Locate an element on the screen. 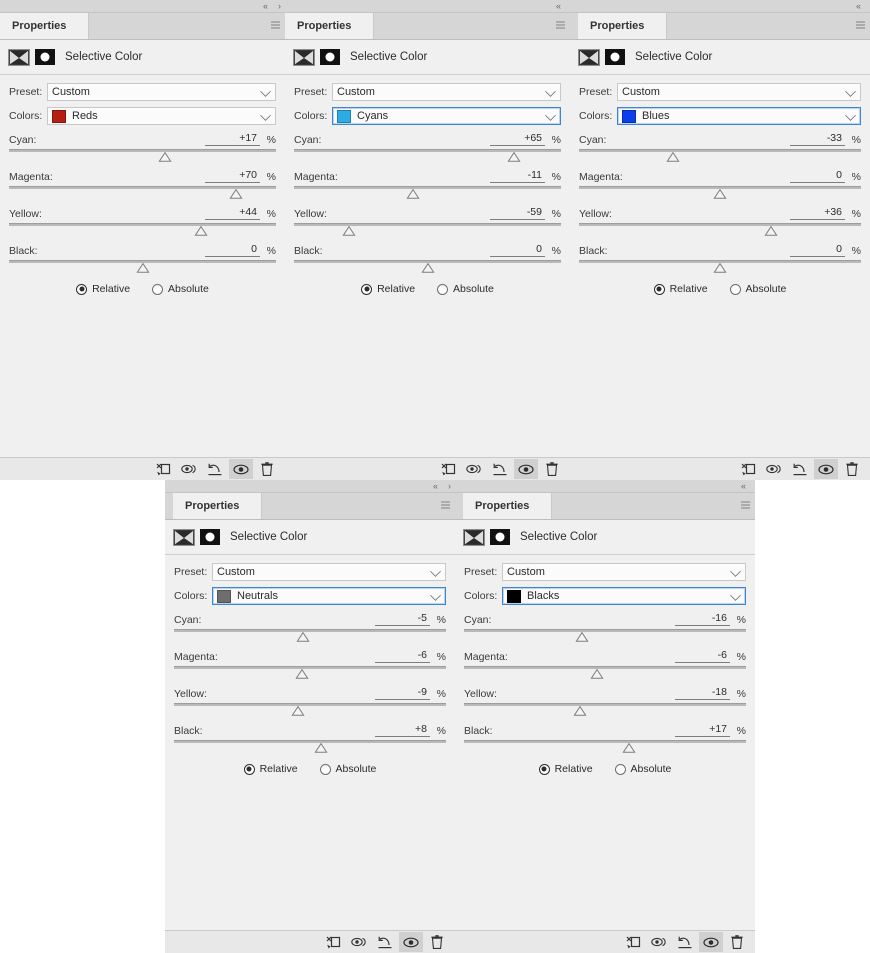 This screenshot has width=870, height=953. slider-value-cyan: +65 is located at coordinates (517, 139).